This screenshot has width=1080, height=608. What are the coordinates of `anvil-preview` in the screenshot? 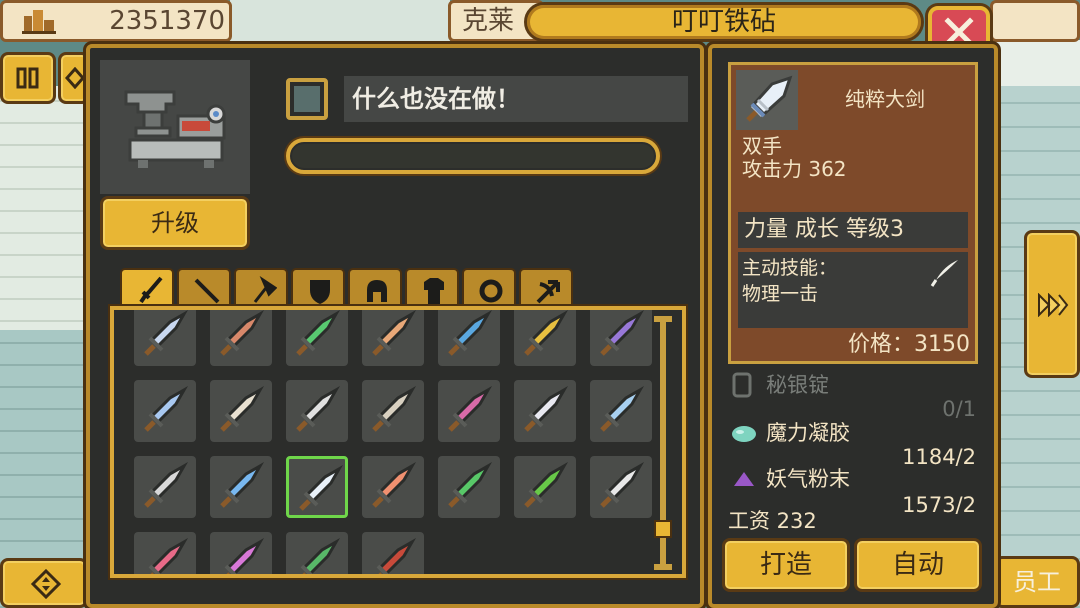 It's located at (175, 127).